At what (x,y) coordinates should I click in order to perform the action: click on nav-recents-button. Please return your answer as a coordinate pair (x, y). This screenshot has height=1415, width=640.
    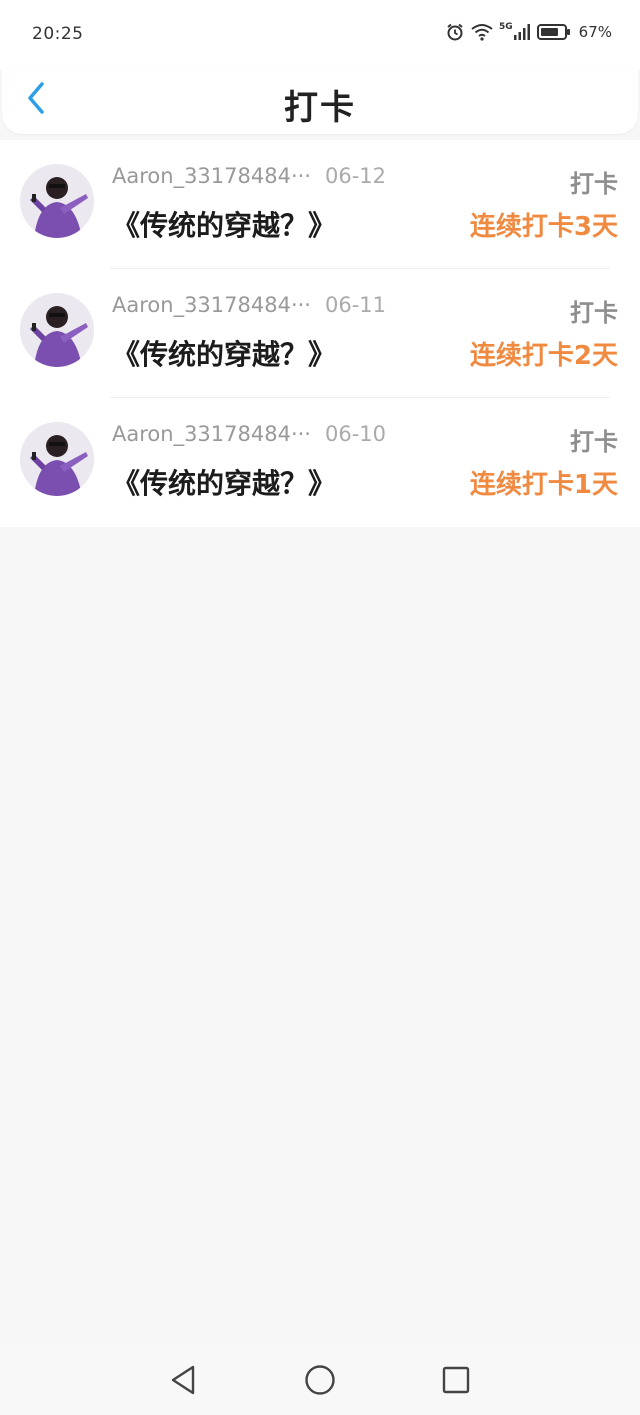
    Looking at the image, I should click on (456, 1382).